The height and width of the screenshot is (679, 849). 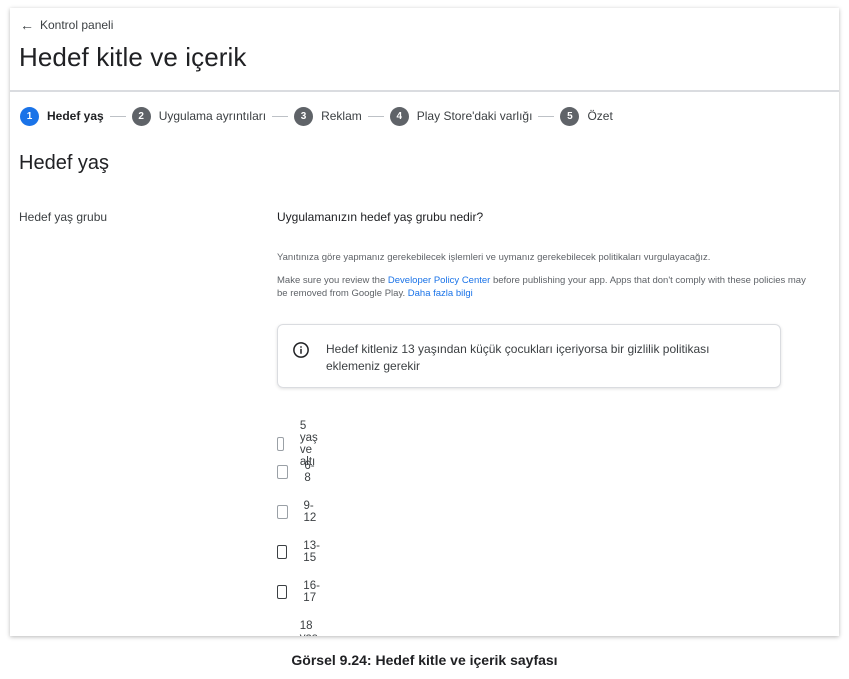 I want to click on step-reklam: 3 Reklam, so click(x=328, y=116).